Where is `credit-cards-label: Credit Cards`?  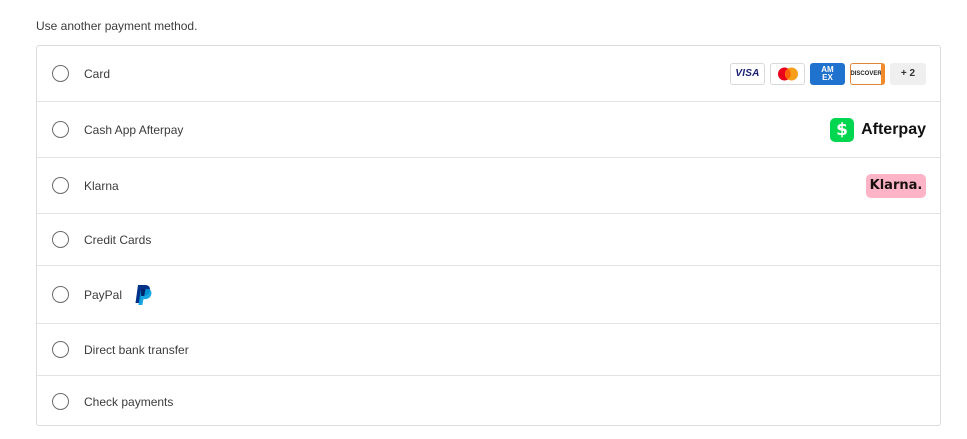
credit-cards-label: Credit Cards is located at coordinates (118, 239).